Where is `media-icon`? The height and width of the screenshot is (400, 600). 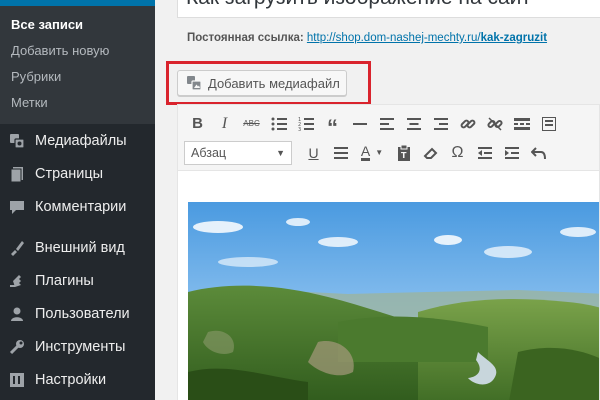
media-icon is located at coordinates (17, 141).